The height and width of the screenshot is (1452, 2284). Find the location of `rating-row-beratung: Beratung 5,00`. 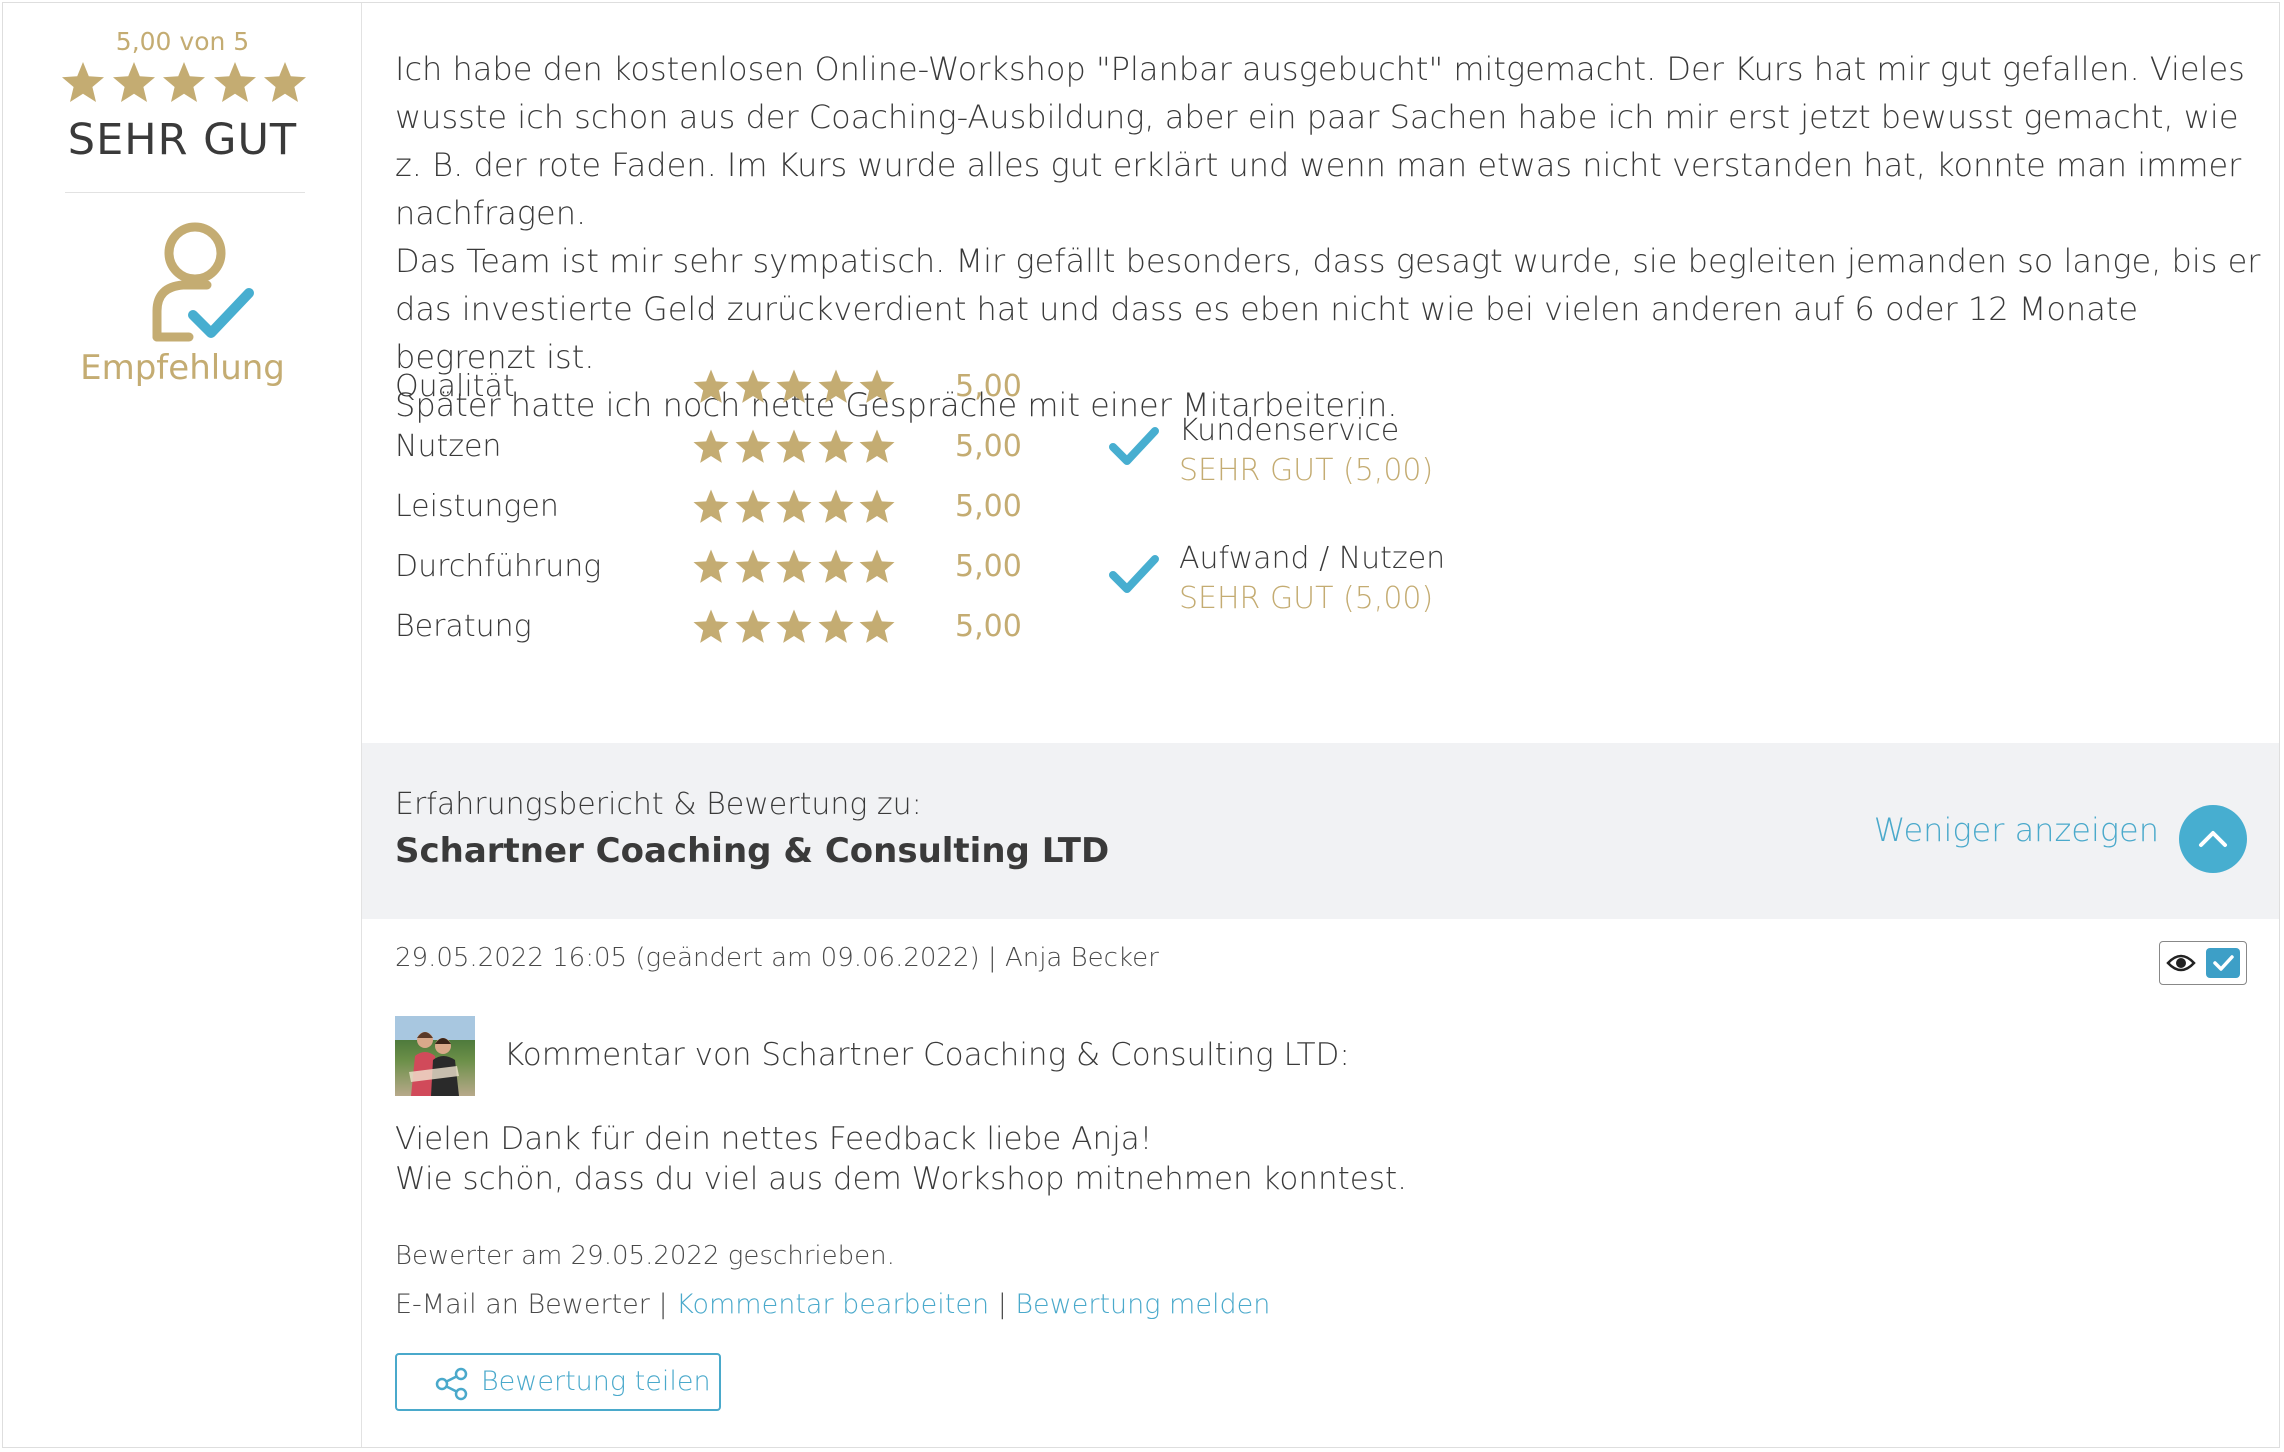

rating-row-beratung: Beratung 5,00 is located at coordinates (708, 628).